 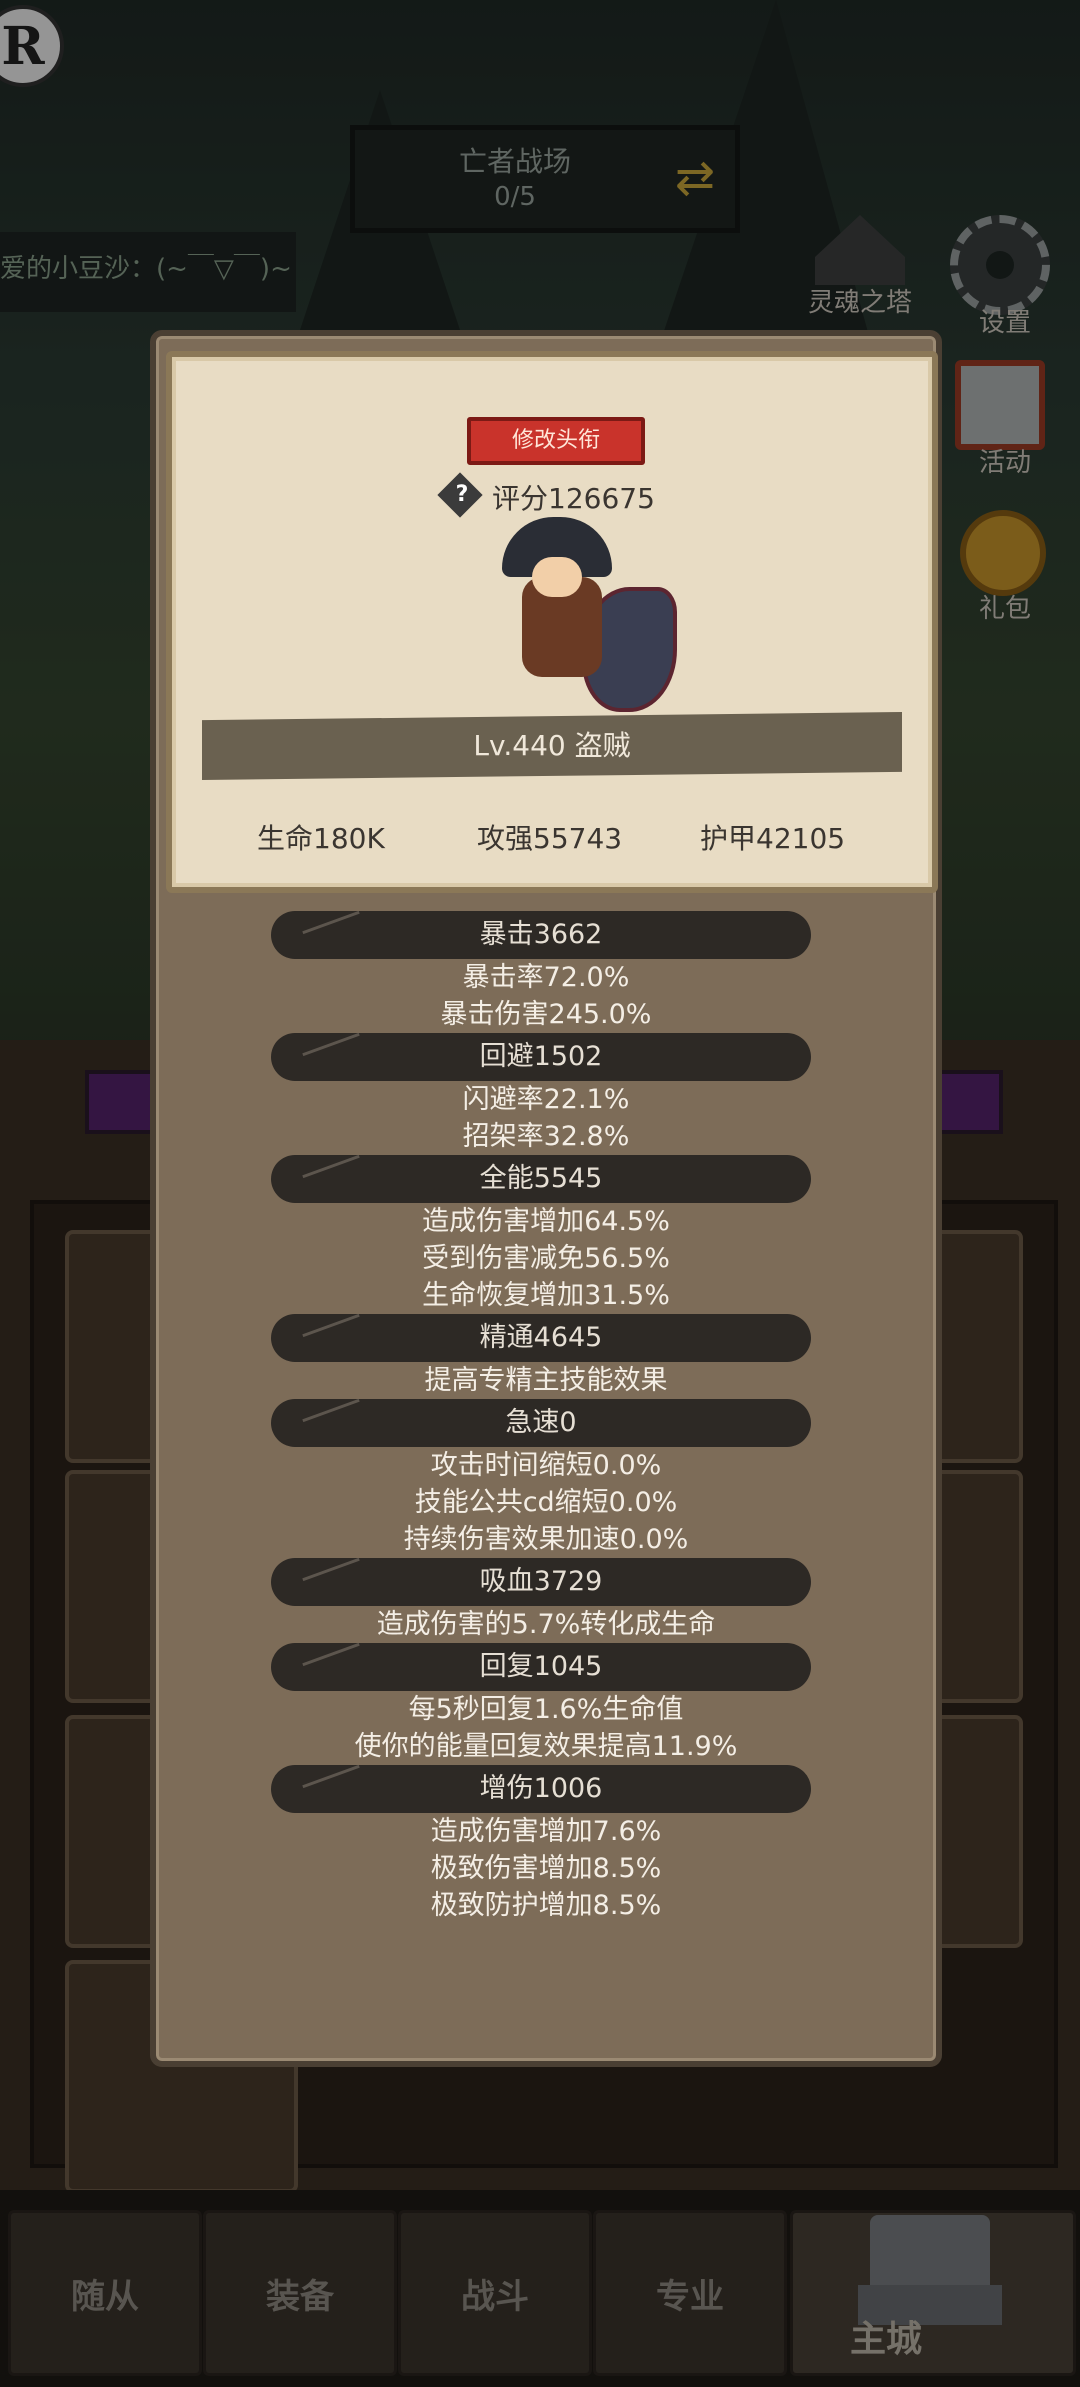 What do you see at coordinates (546, 1502) in the screenshot?
I see `stat-detail: 技能公共cd缩短0.0%` at bounding box center [546, 1502].